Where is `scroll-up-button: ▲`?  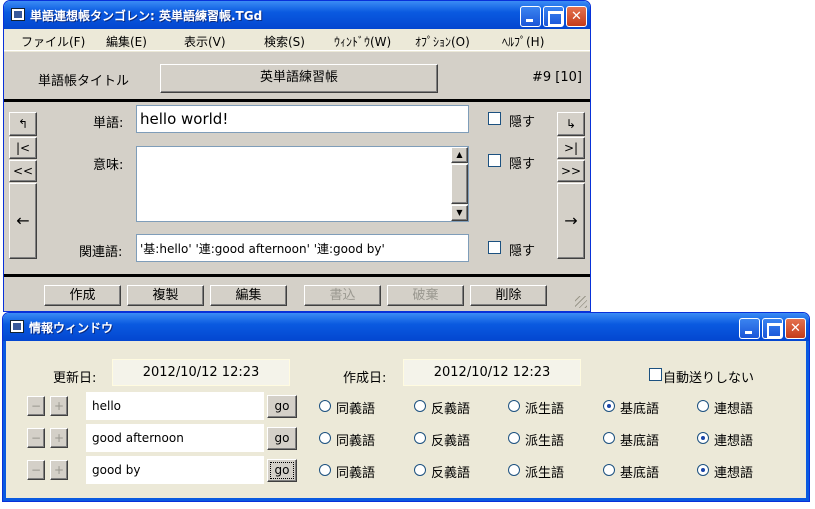
scroll-up-button: ▲ is located at coordinates (459, 155).